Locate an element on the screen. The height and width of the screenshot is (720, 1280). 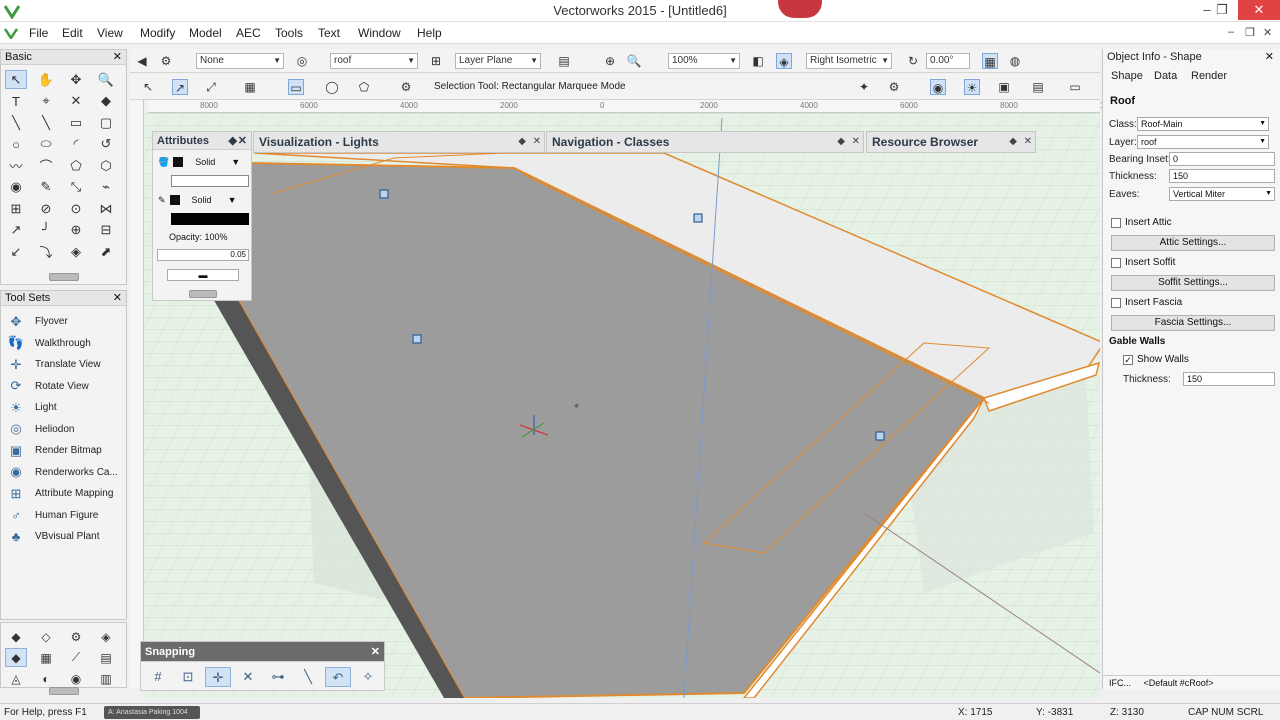
pen-row: ✎ Solid ▼ is located at coordinates (197, 200).